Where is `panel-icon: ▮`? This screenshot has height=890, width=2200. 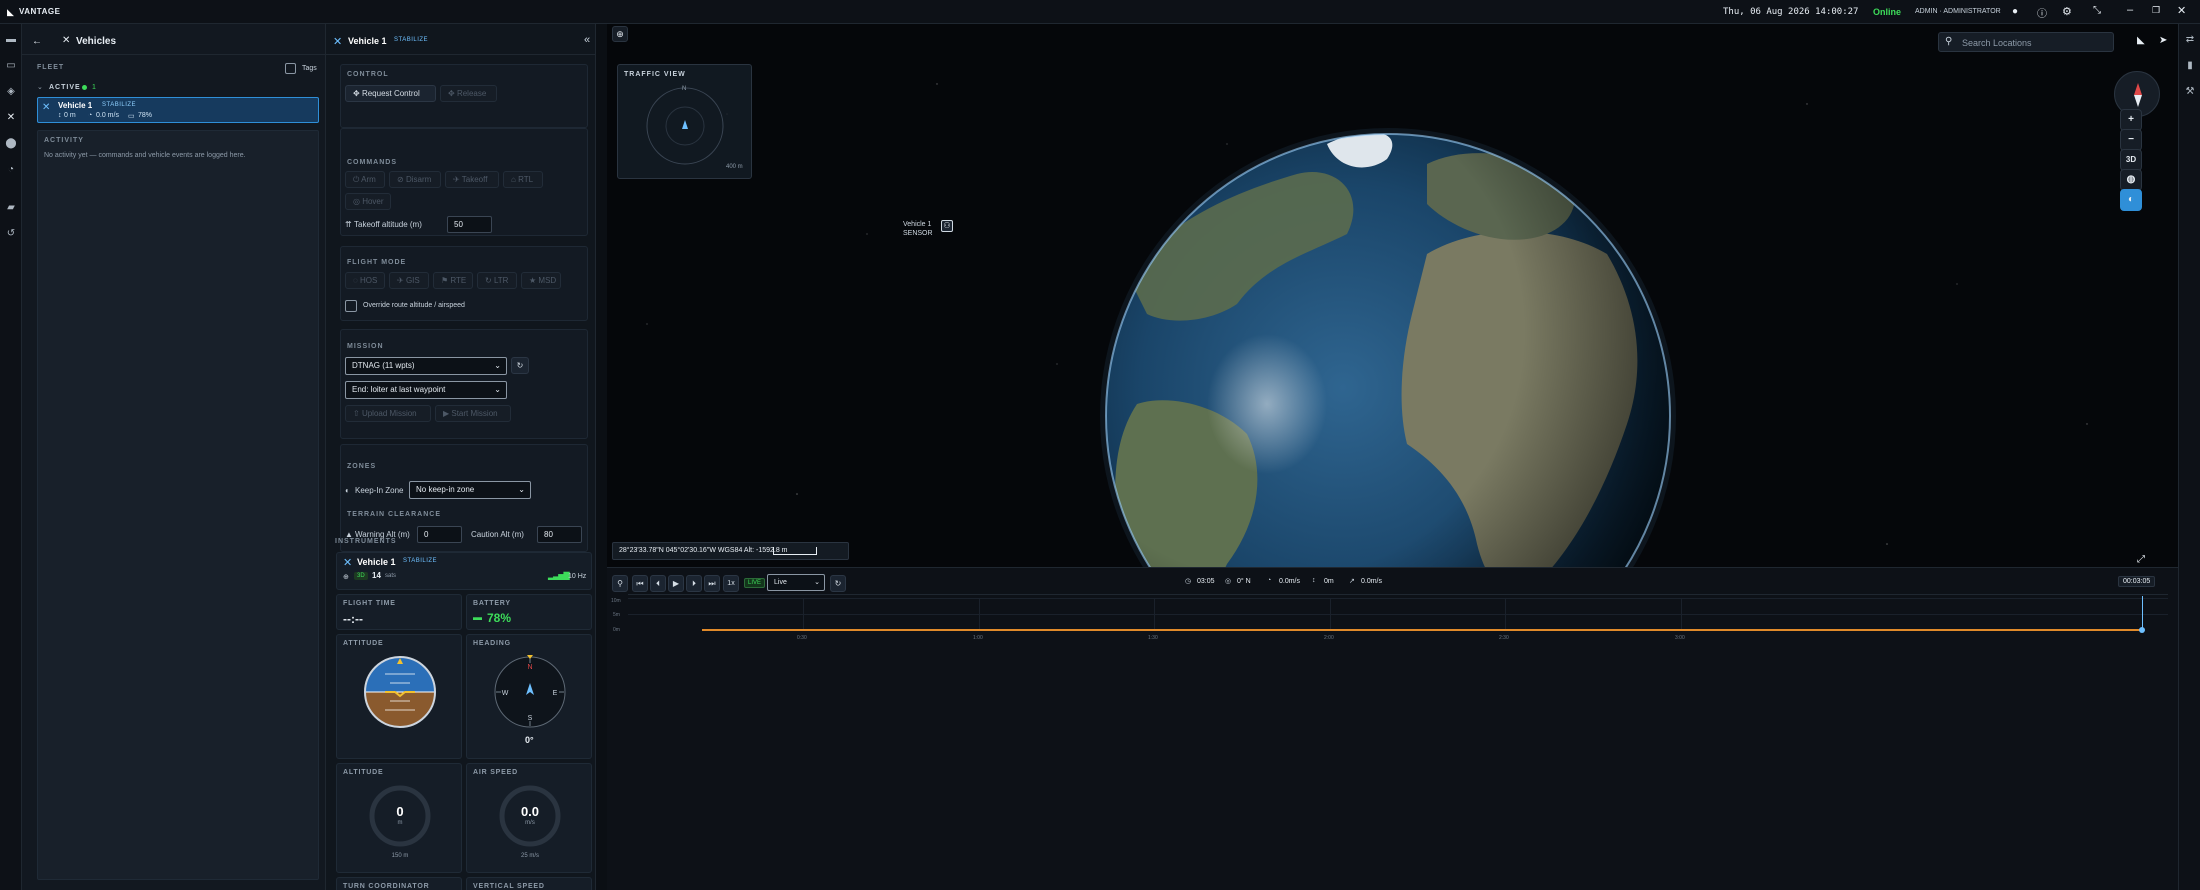
panel-icon: ▮ is located at coordinates (2190, 66).